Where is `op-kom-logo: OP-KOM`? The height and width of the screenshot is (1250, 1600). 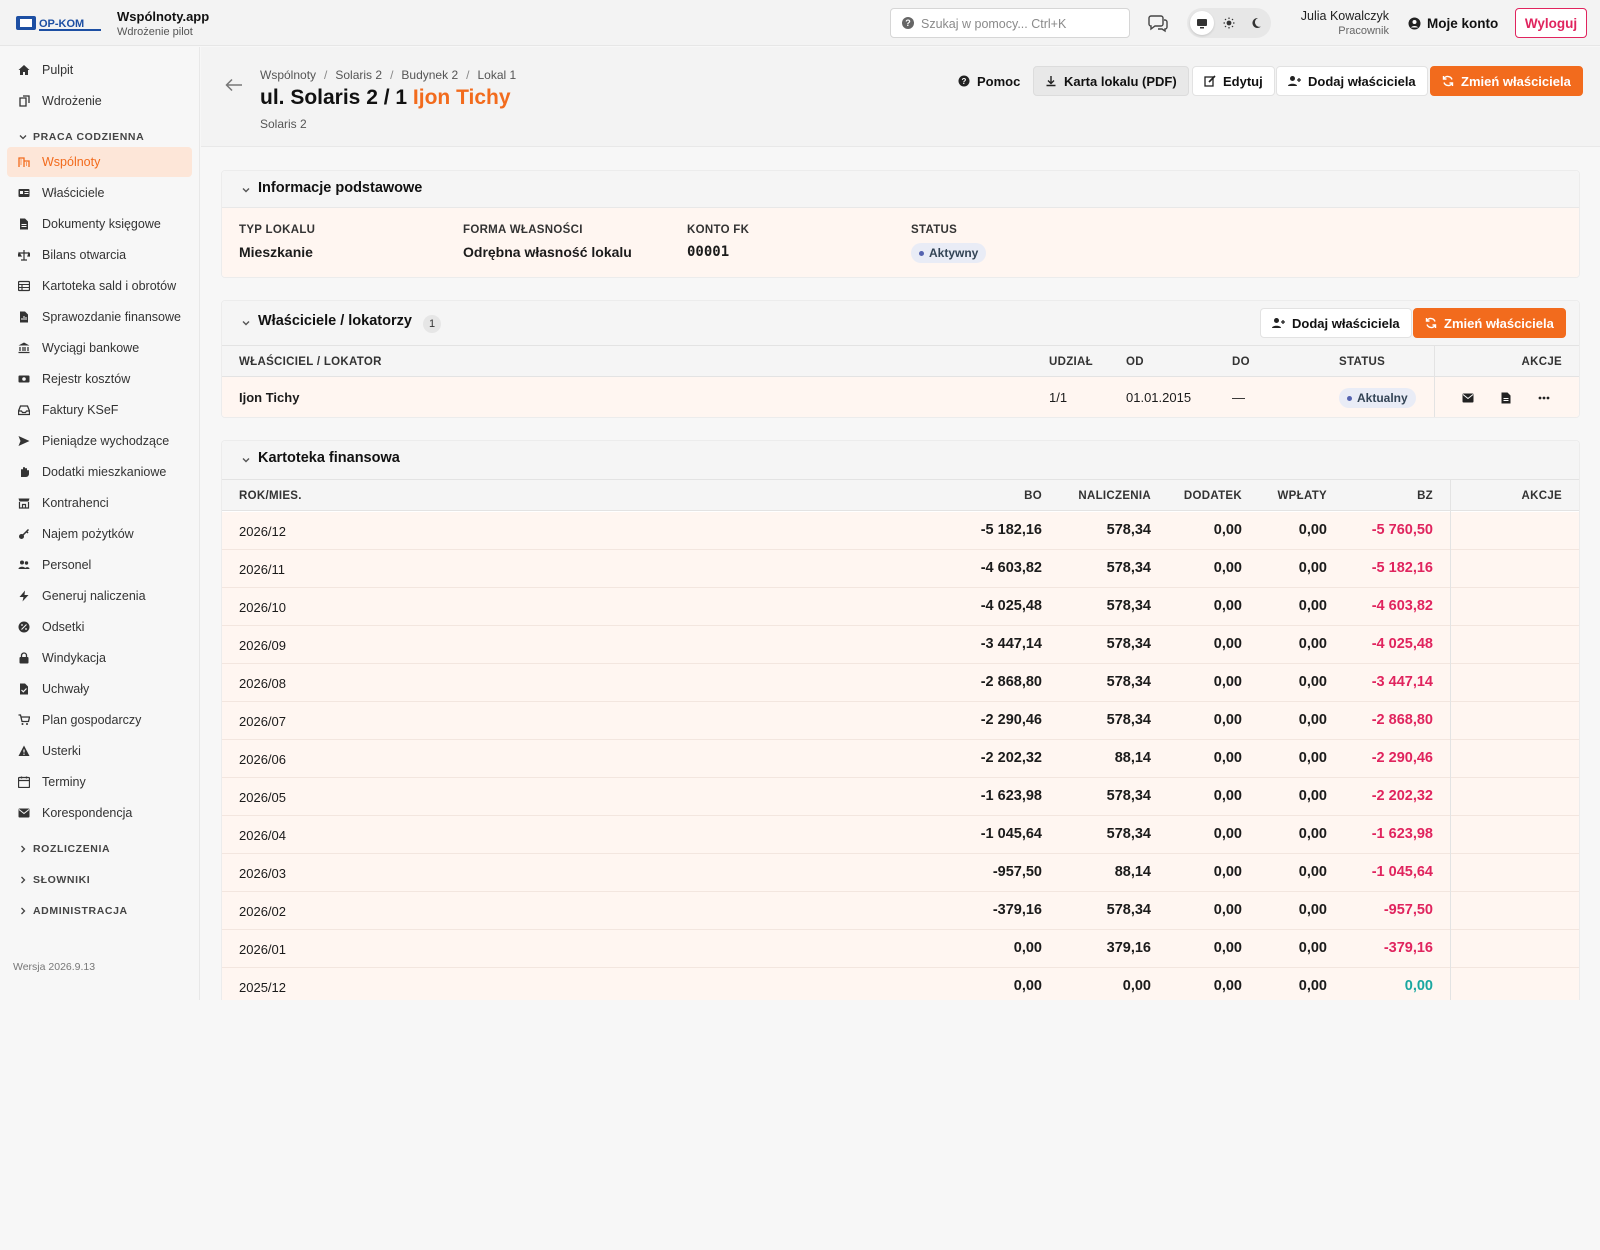
op-kom-logo: OP-KOM is located at coordinates (60, 23).